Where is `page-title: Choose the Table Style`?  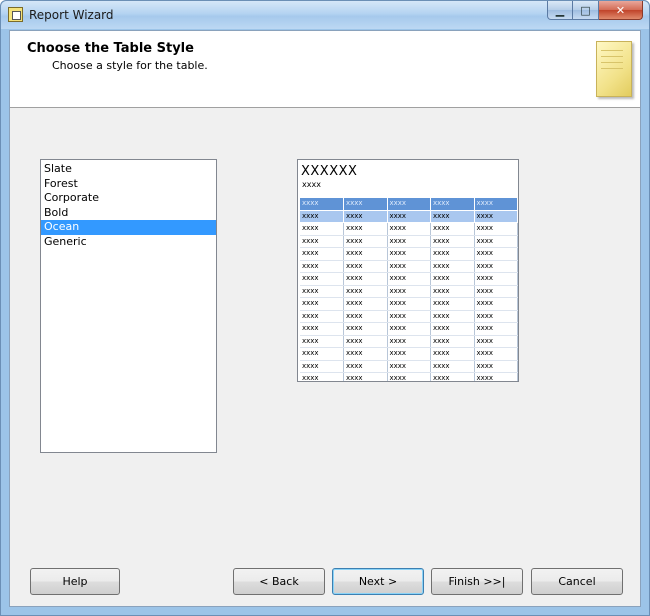 page-title: Choose the Table Style is located at coordinates (110, 48).